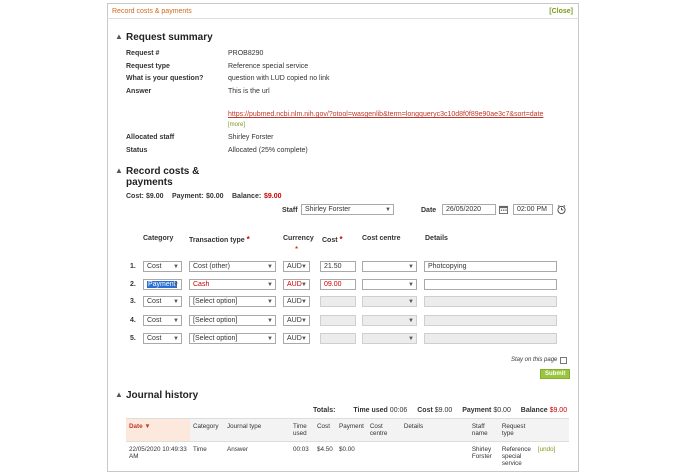  I want to click on column-request-type: Request type, so click(516, 430).